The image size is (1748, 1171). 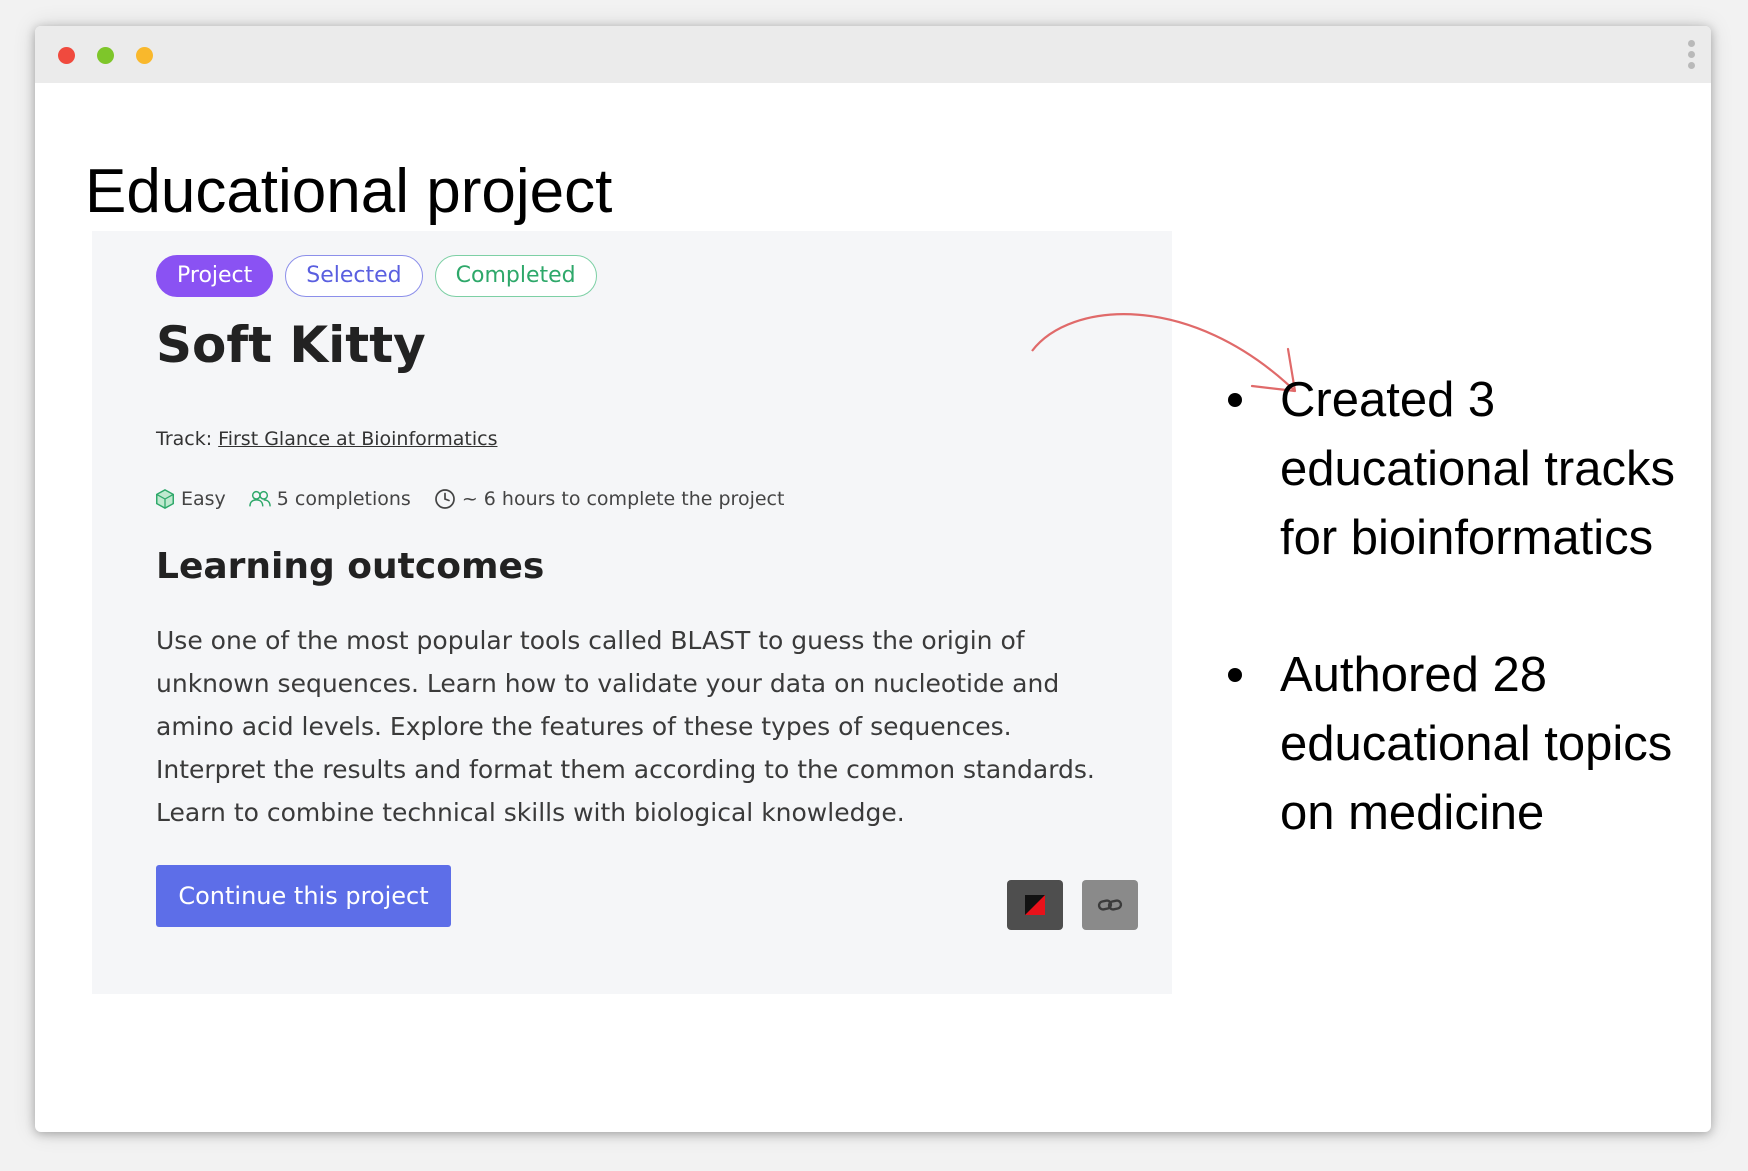 What do you see at coordinates (144, 55) in the screenshot?
I see `minimize-window-button` at bounding box center [144, 55].